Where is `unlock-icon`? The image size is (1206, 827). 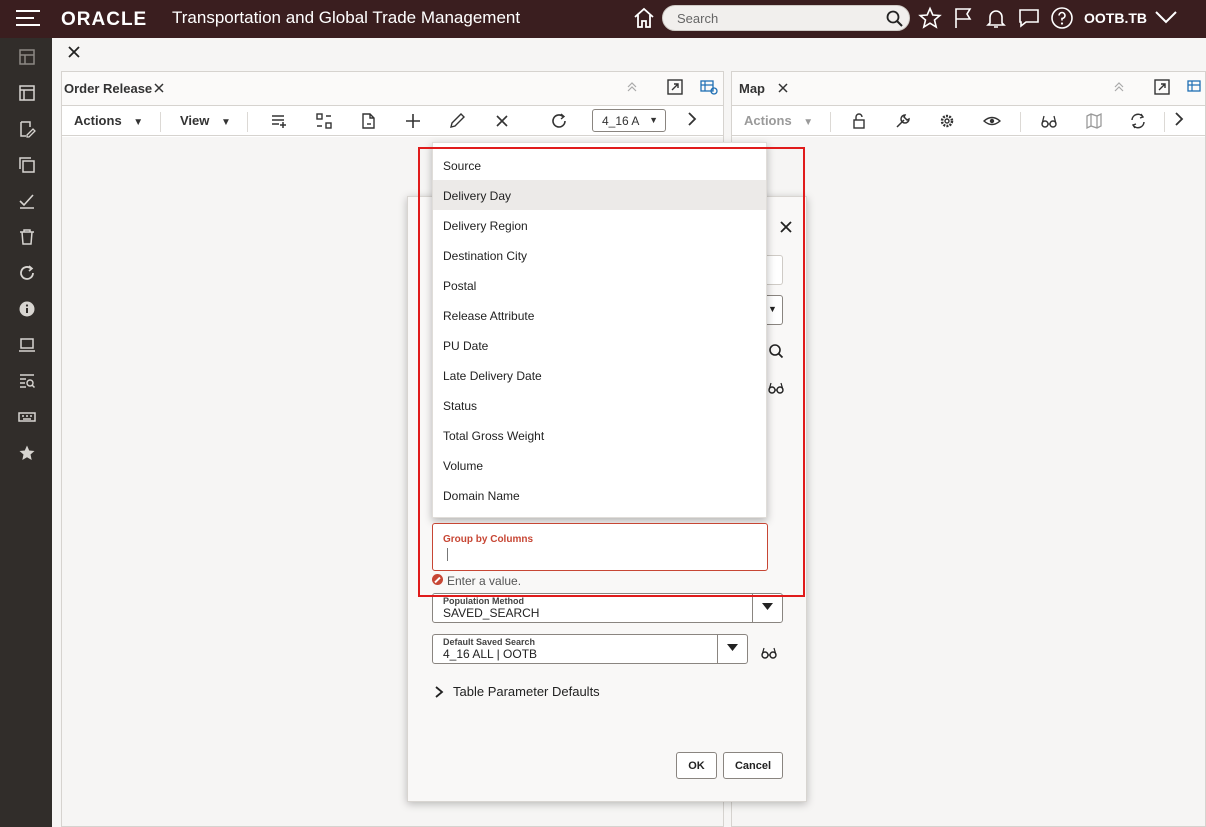
unlock-icon is located at coordinates (859, 121).